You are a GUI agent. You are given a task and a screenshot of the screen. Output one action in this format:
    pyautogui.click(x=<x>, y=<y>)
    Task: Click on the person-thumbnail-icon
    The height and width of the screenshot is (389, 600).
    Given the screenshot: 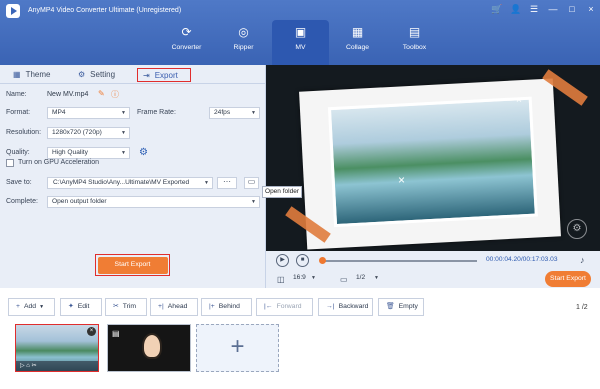 What is the action you would take?
    pyautogui.click(x=152, y=346)
    